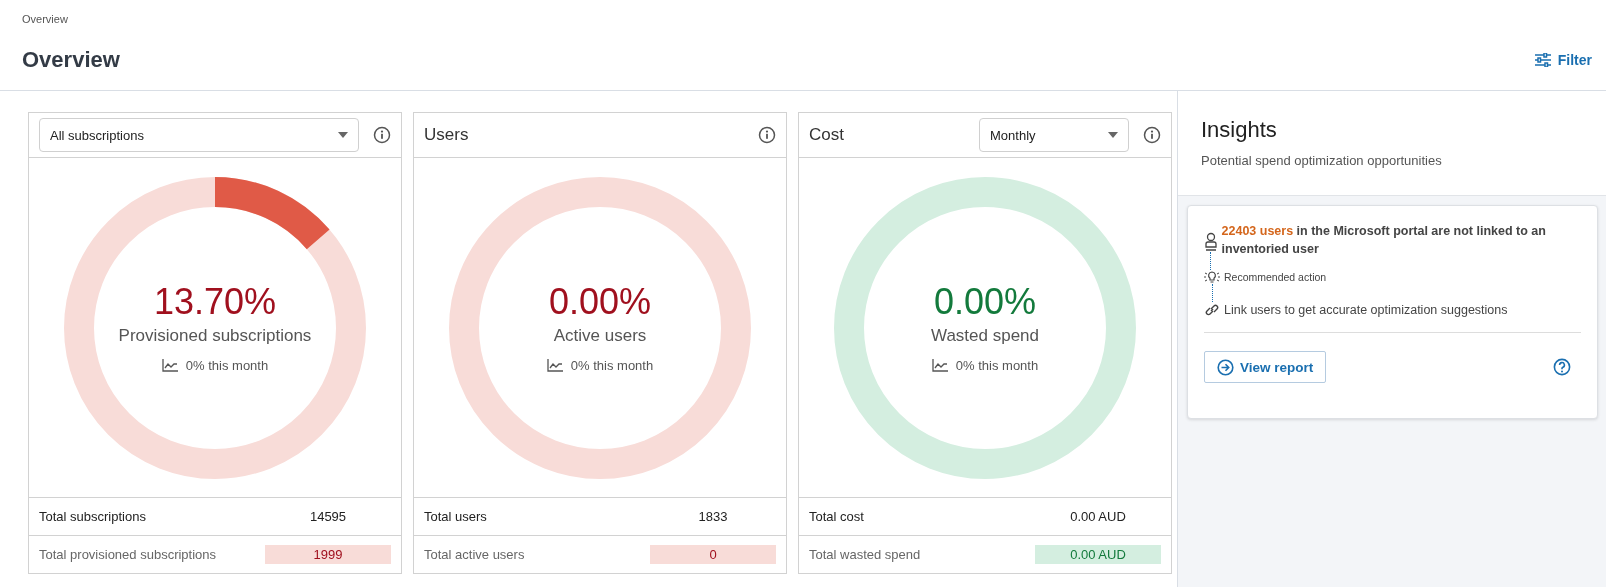 Image resolution: width=1606 pixels, height=587 pixels. I want to click on lightbulb-icon, so click(1212, 277).